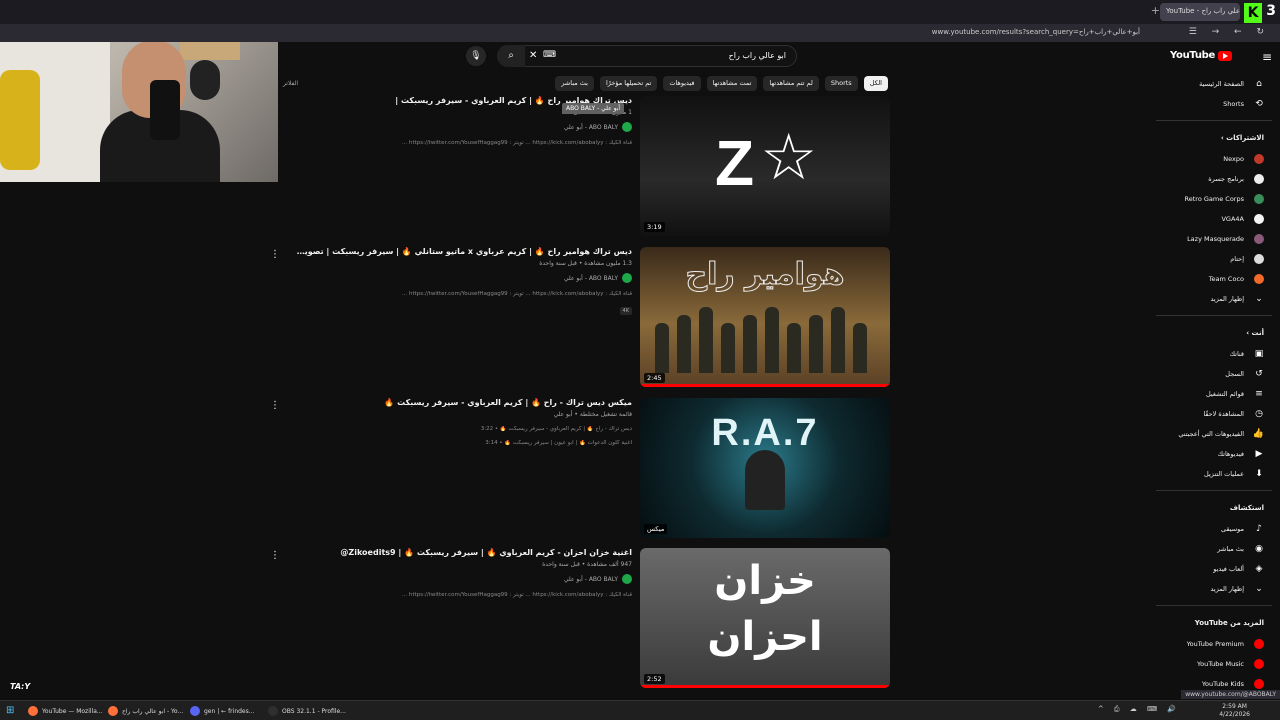 This screenshot has height=720, width=1280. Describe the element at coordinates (765, 581) in the screenshot. I see `thumb-title: خزان` at that location.